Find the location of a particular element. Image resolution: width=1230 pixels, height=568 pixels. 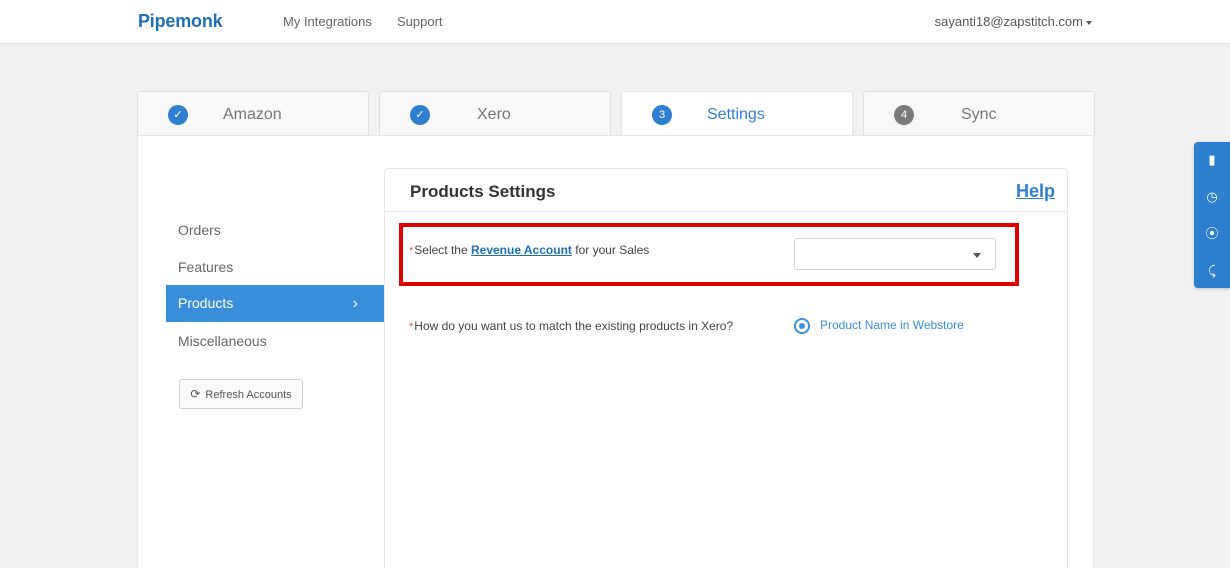

step-label: Xero is located at coordinates (494, 114).